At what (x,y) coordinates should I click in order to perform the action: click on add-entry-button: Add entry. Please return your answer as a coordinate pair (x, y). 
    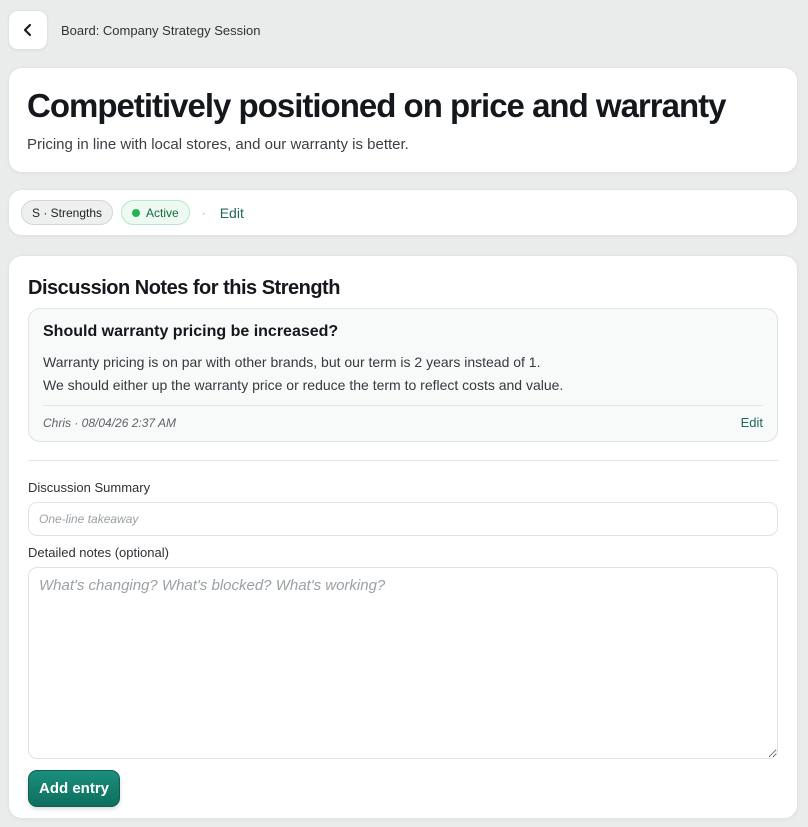
    Looking at the image, I should click on (74, 788).